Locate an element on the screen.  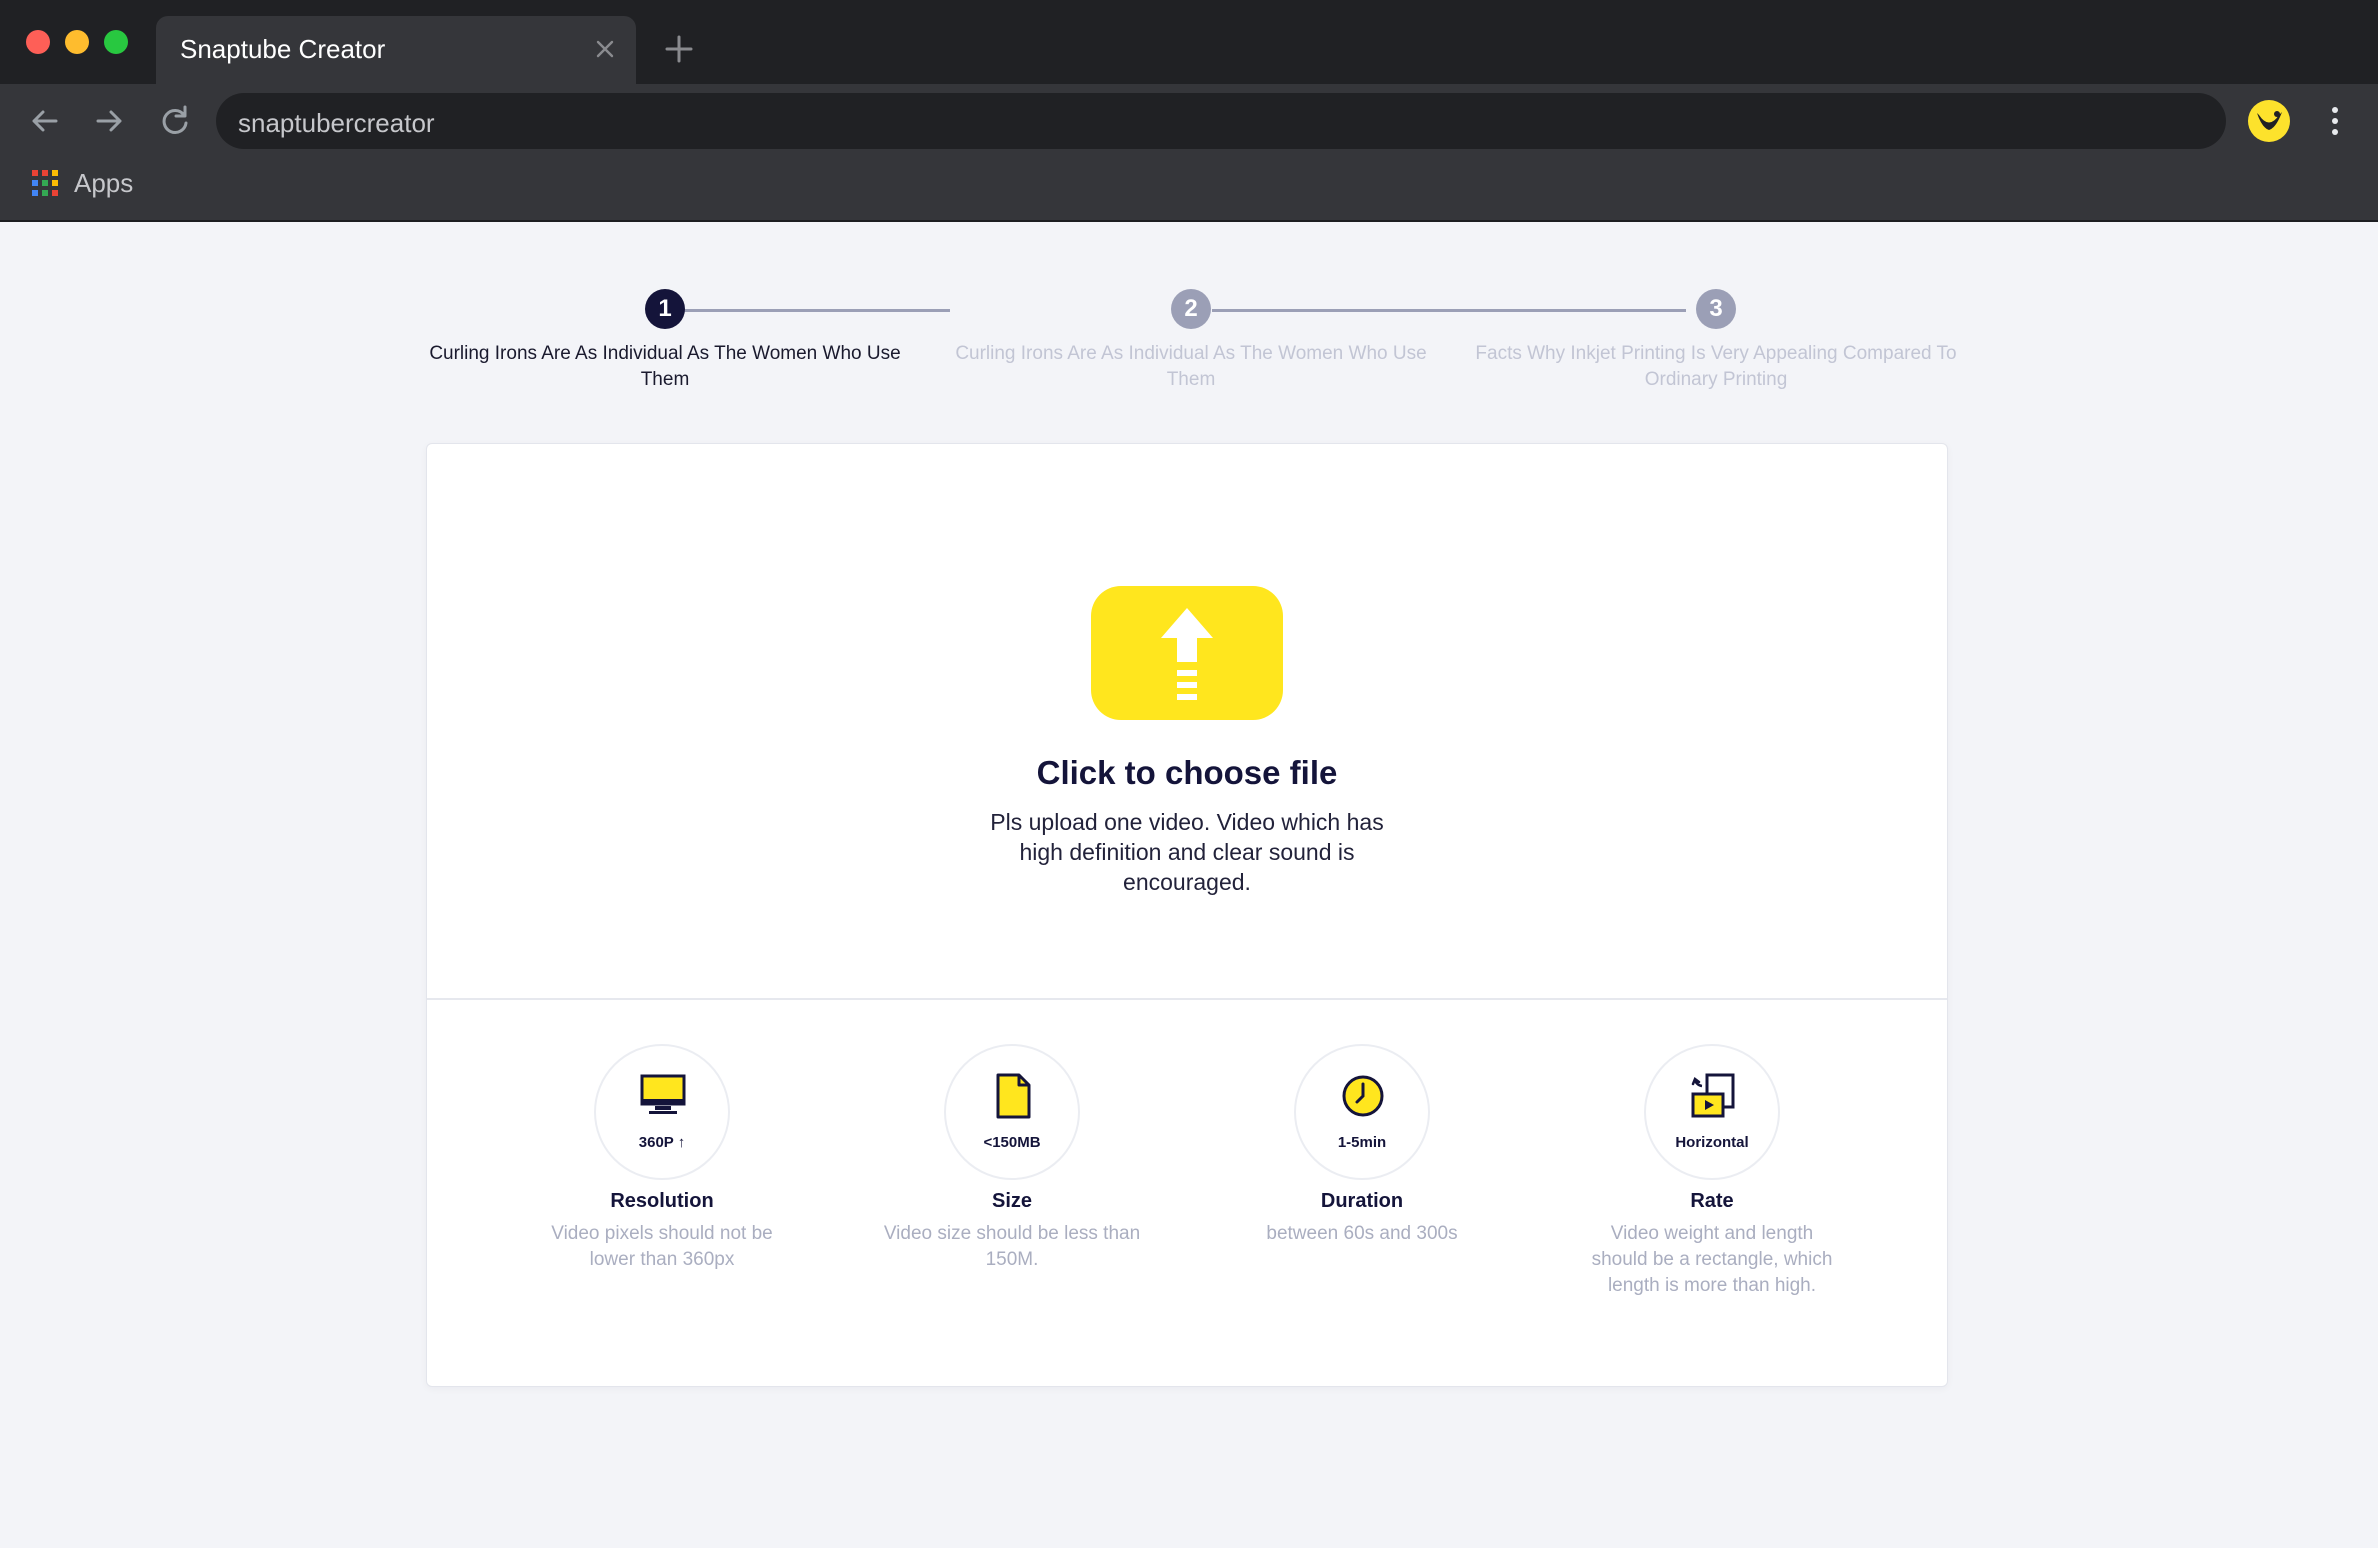
minimize-window-button is located at coordinates (77, 42).